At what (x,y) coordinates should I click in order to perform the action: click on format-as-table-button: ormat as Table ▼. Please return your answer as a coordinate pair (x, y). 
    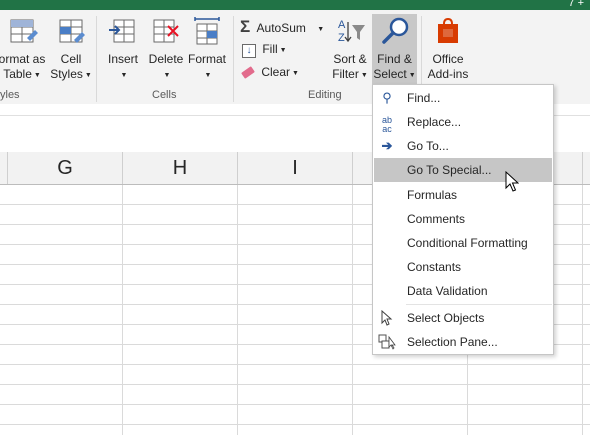
    Looking at the image, I should click on (24, 49).